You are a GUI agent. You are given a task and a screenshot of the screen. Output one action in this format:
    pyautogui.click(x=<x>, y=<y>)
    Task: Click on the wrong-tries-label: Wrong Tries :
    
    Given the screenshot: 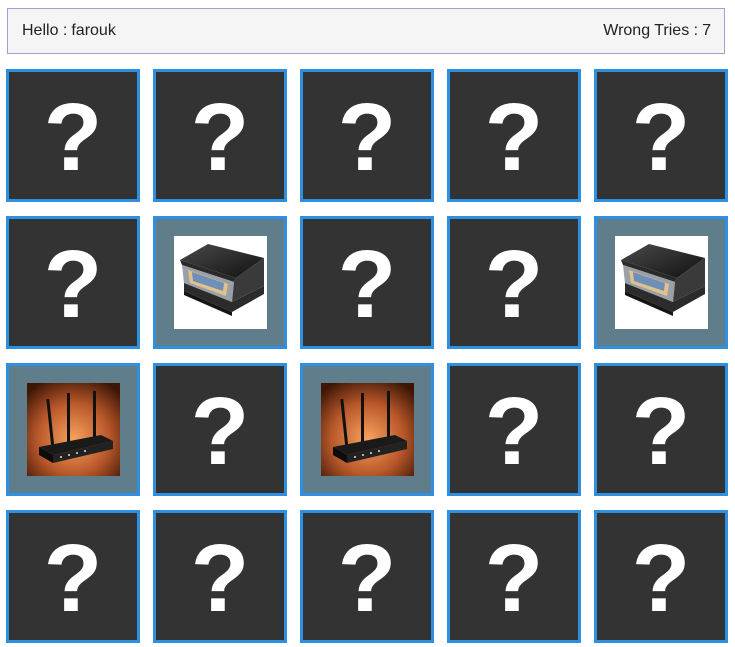 What is the action you would take?
    pyautogui.click(x=651, y=30)
    